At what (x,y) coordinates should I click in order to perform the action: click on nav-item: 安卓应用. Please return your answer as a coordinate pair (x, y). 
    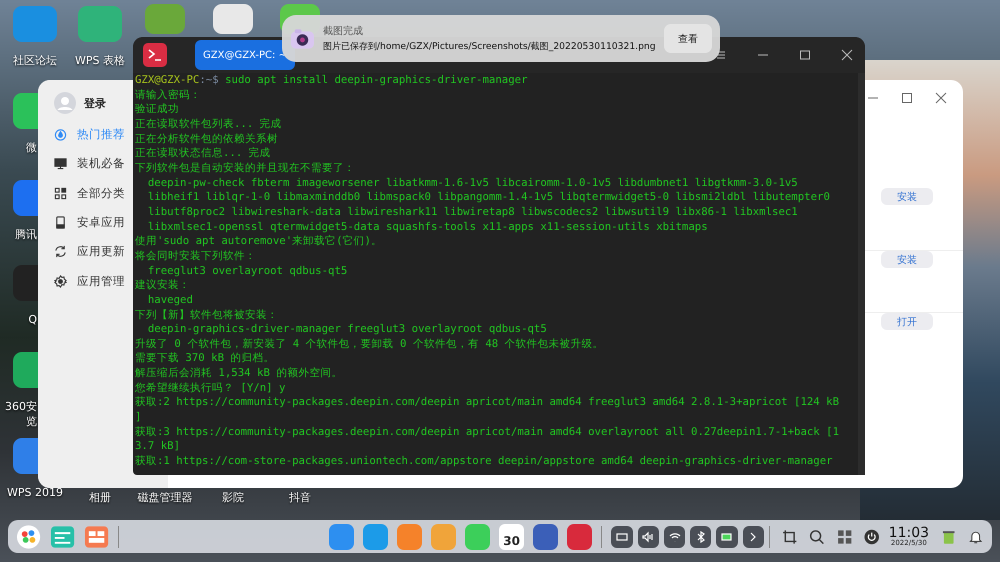
    Looking at the image, I should click on (89, 223).